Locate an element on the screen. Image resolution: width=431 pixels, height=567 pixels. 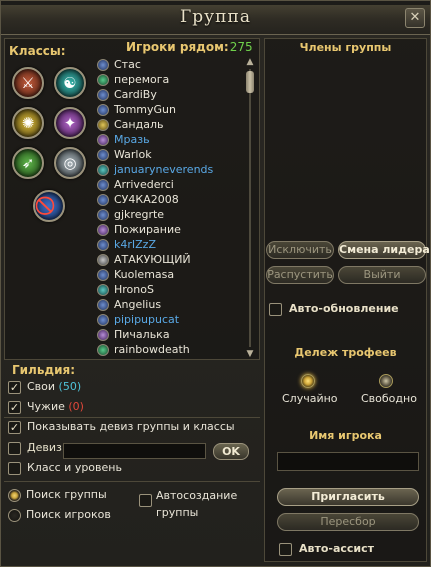
class-lancer-icon: ◎ is located at coordinates (70, 163).